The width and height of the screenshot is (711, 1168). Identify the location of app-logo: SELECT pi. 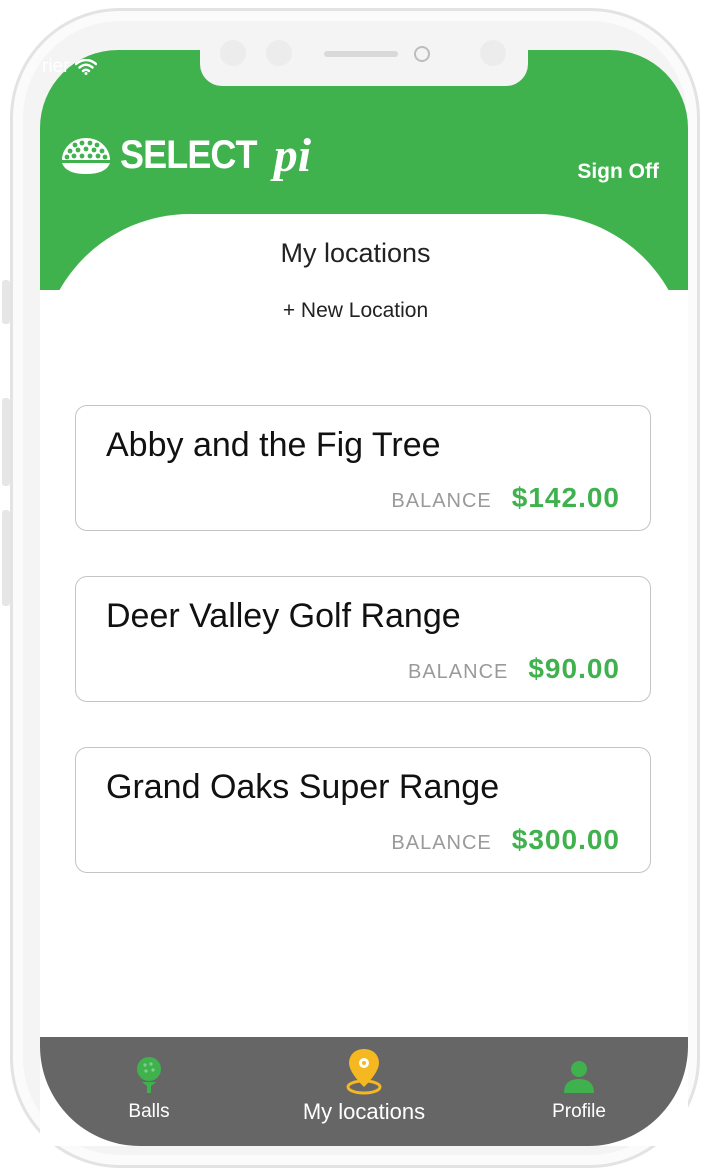
(184, 155).